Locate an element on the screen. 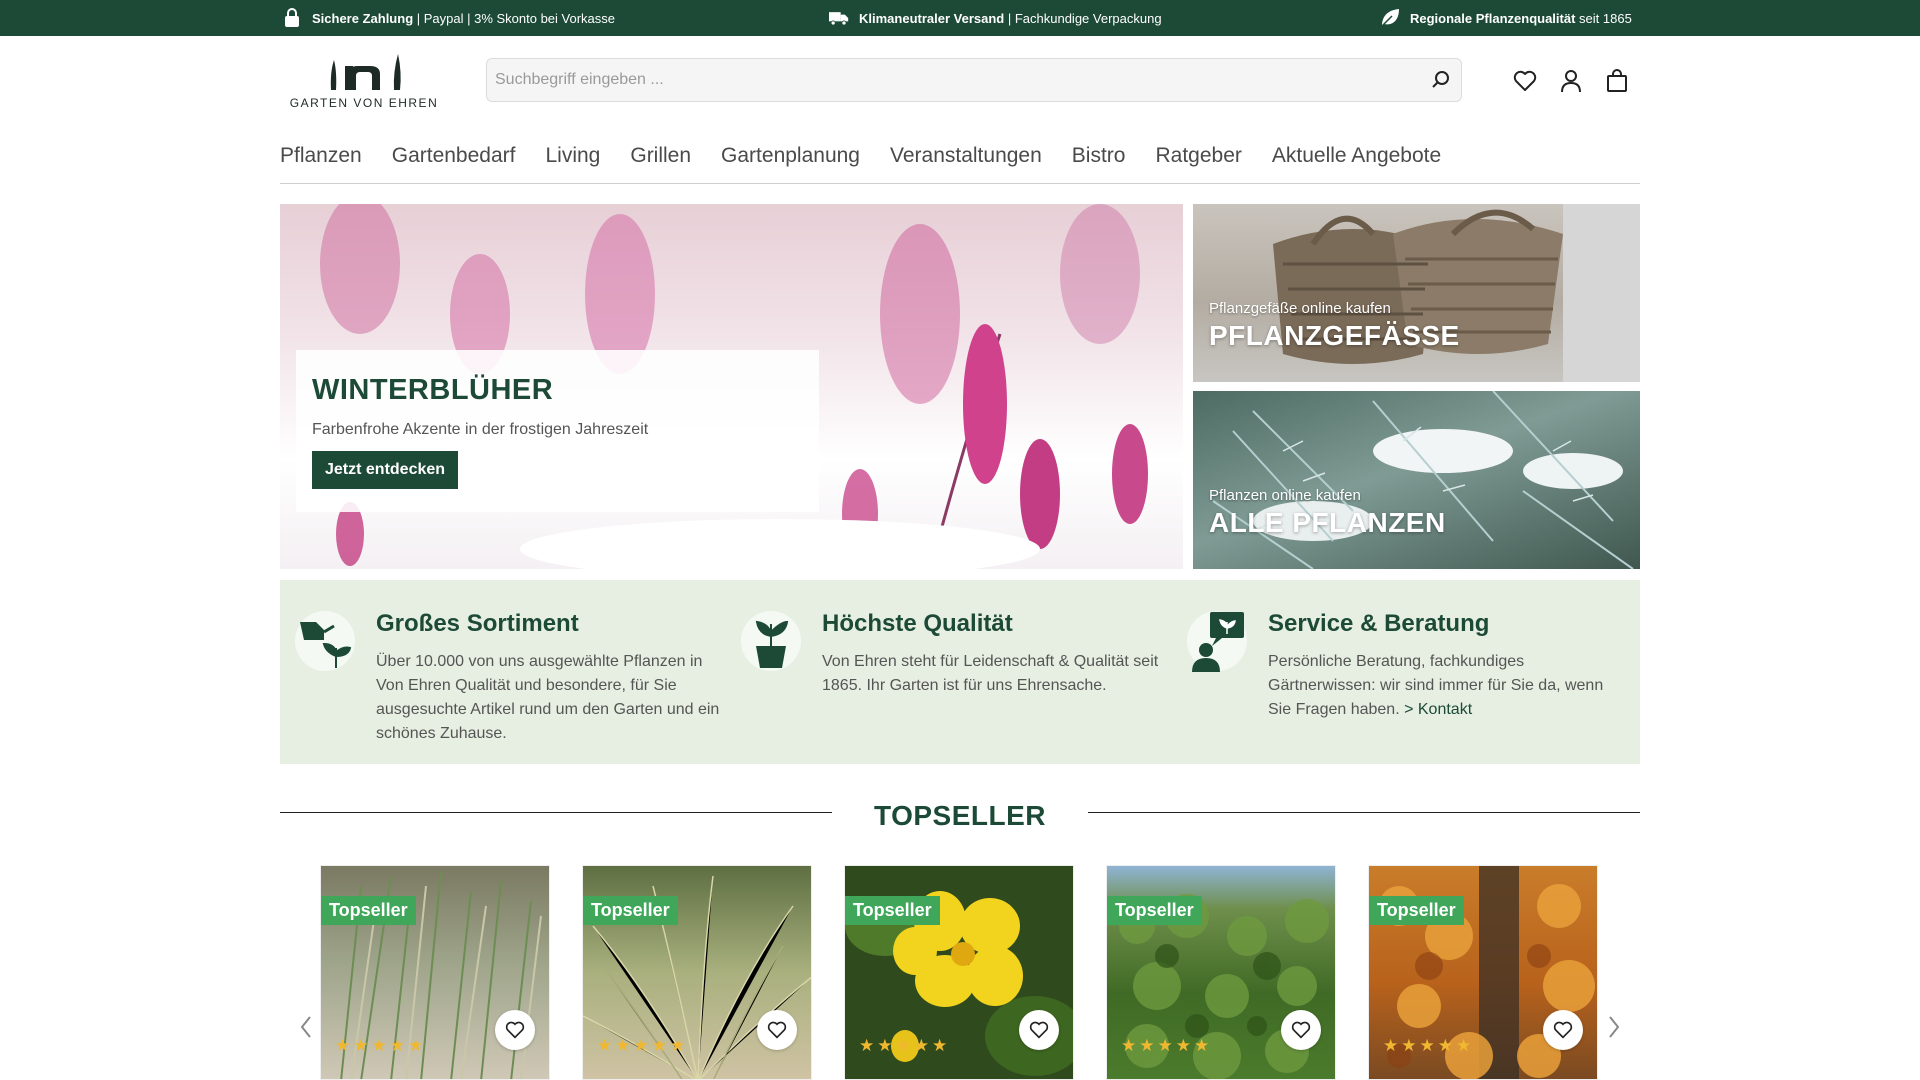 The width and height of the screenshot is (1920, 1080). quality-info: Regionale Pflanzenqualität seit 1865 is located at coordinates (1506, 18).